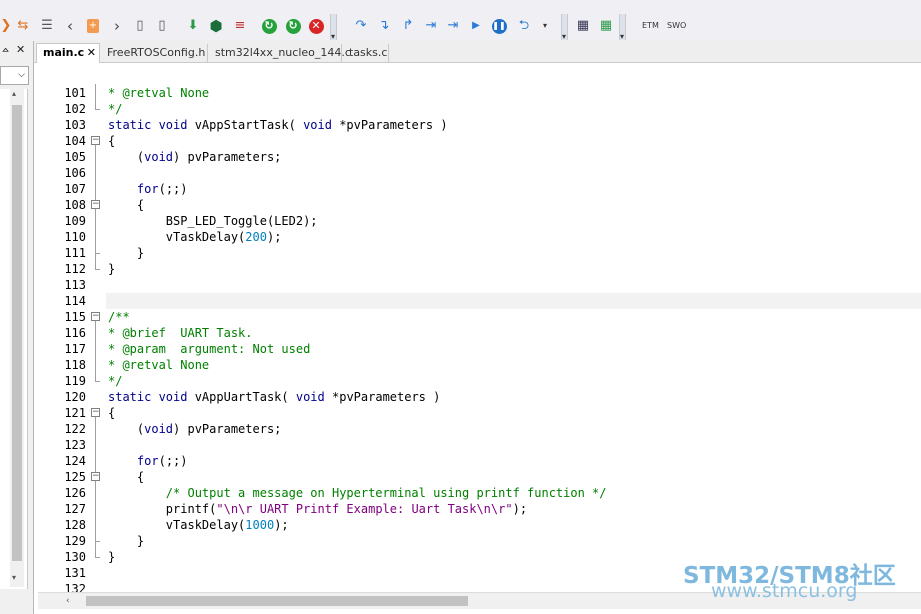  What do you see at coordinates (119, 317) in the screenshot?
I see `code-line: /**` at bounding box center [119, 317].